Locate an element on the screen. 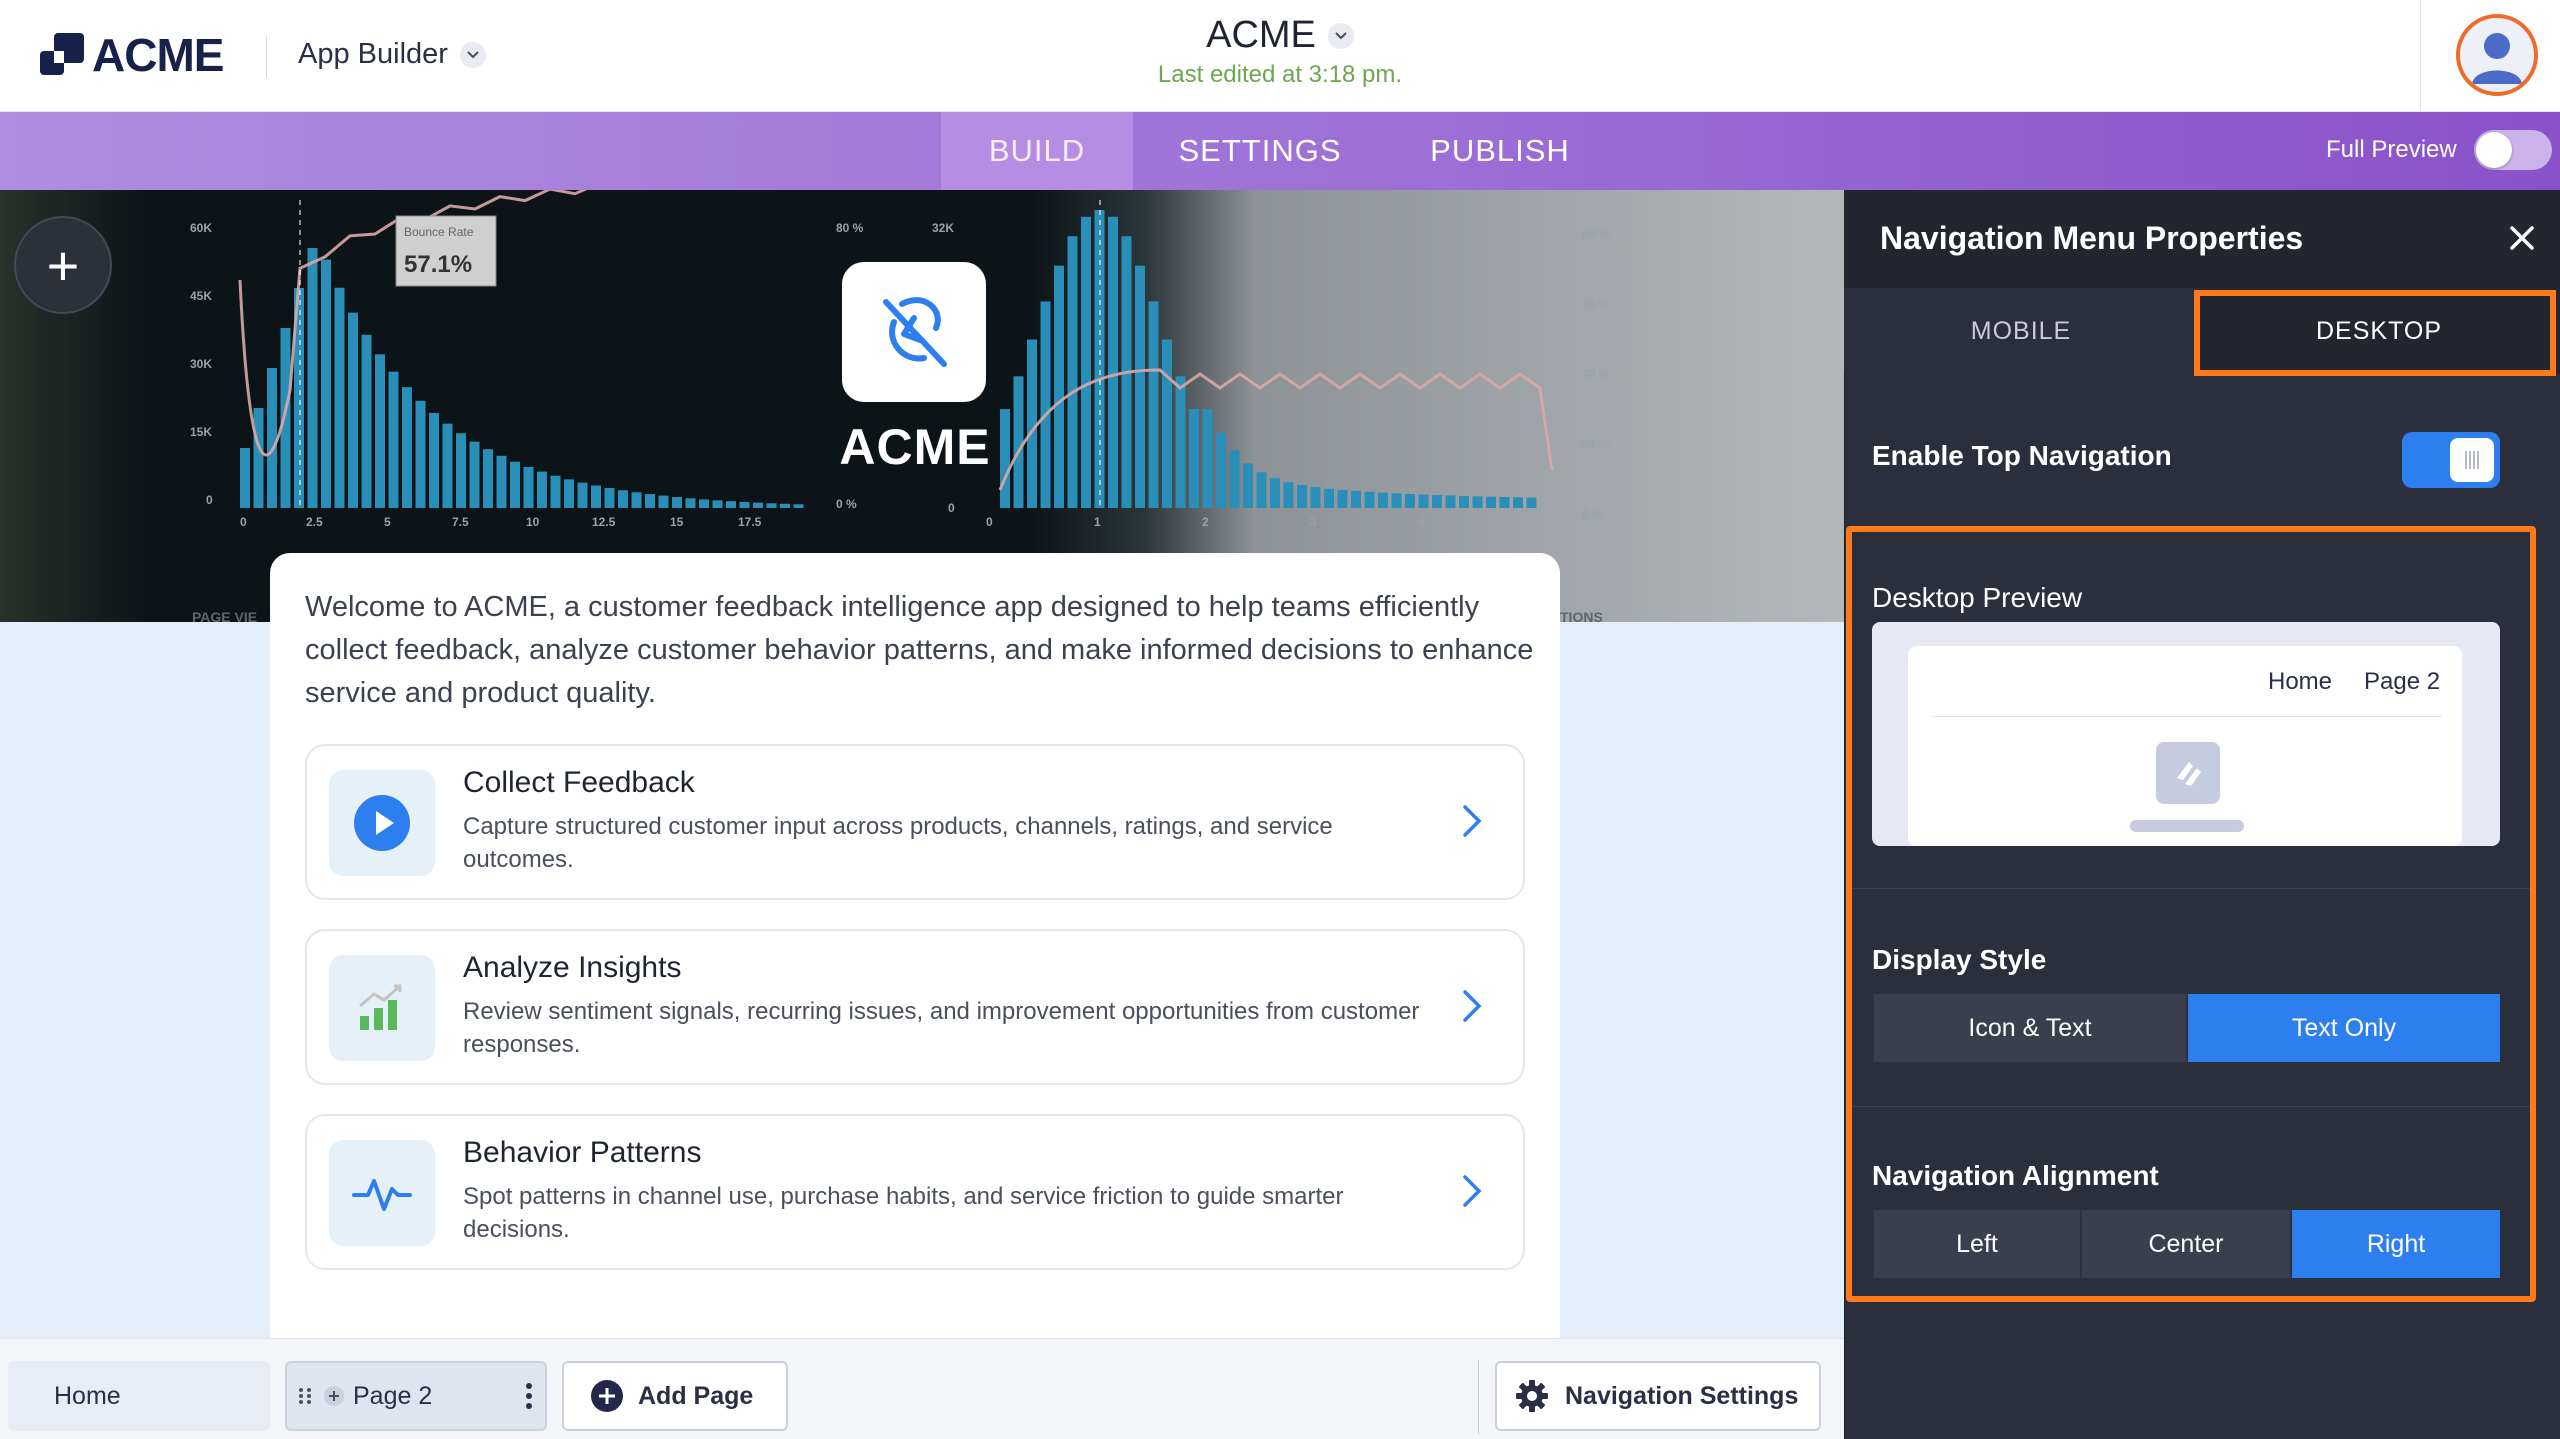  section-divider is located at coordinates (2191, 1106).